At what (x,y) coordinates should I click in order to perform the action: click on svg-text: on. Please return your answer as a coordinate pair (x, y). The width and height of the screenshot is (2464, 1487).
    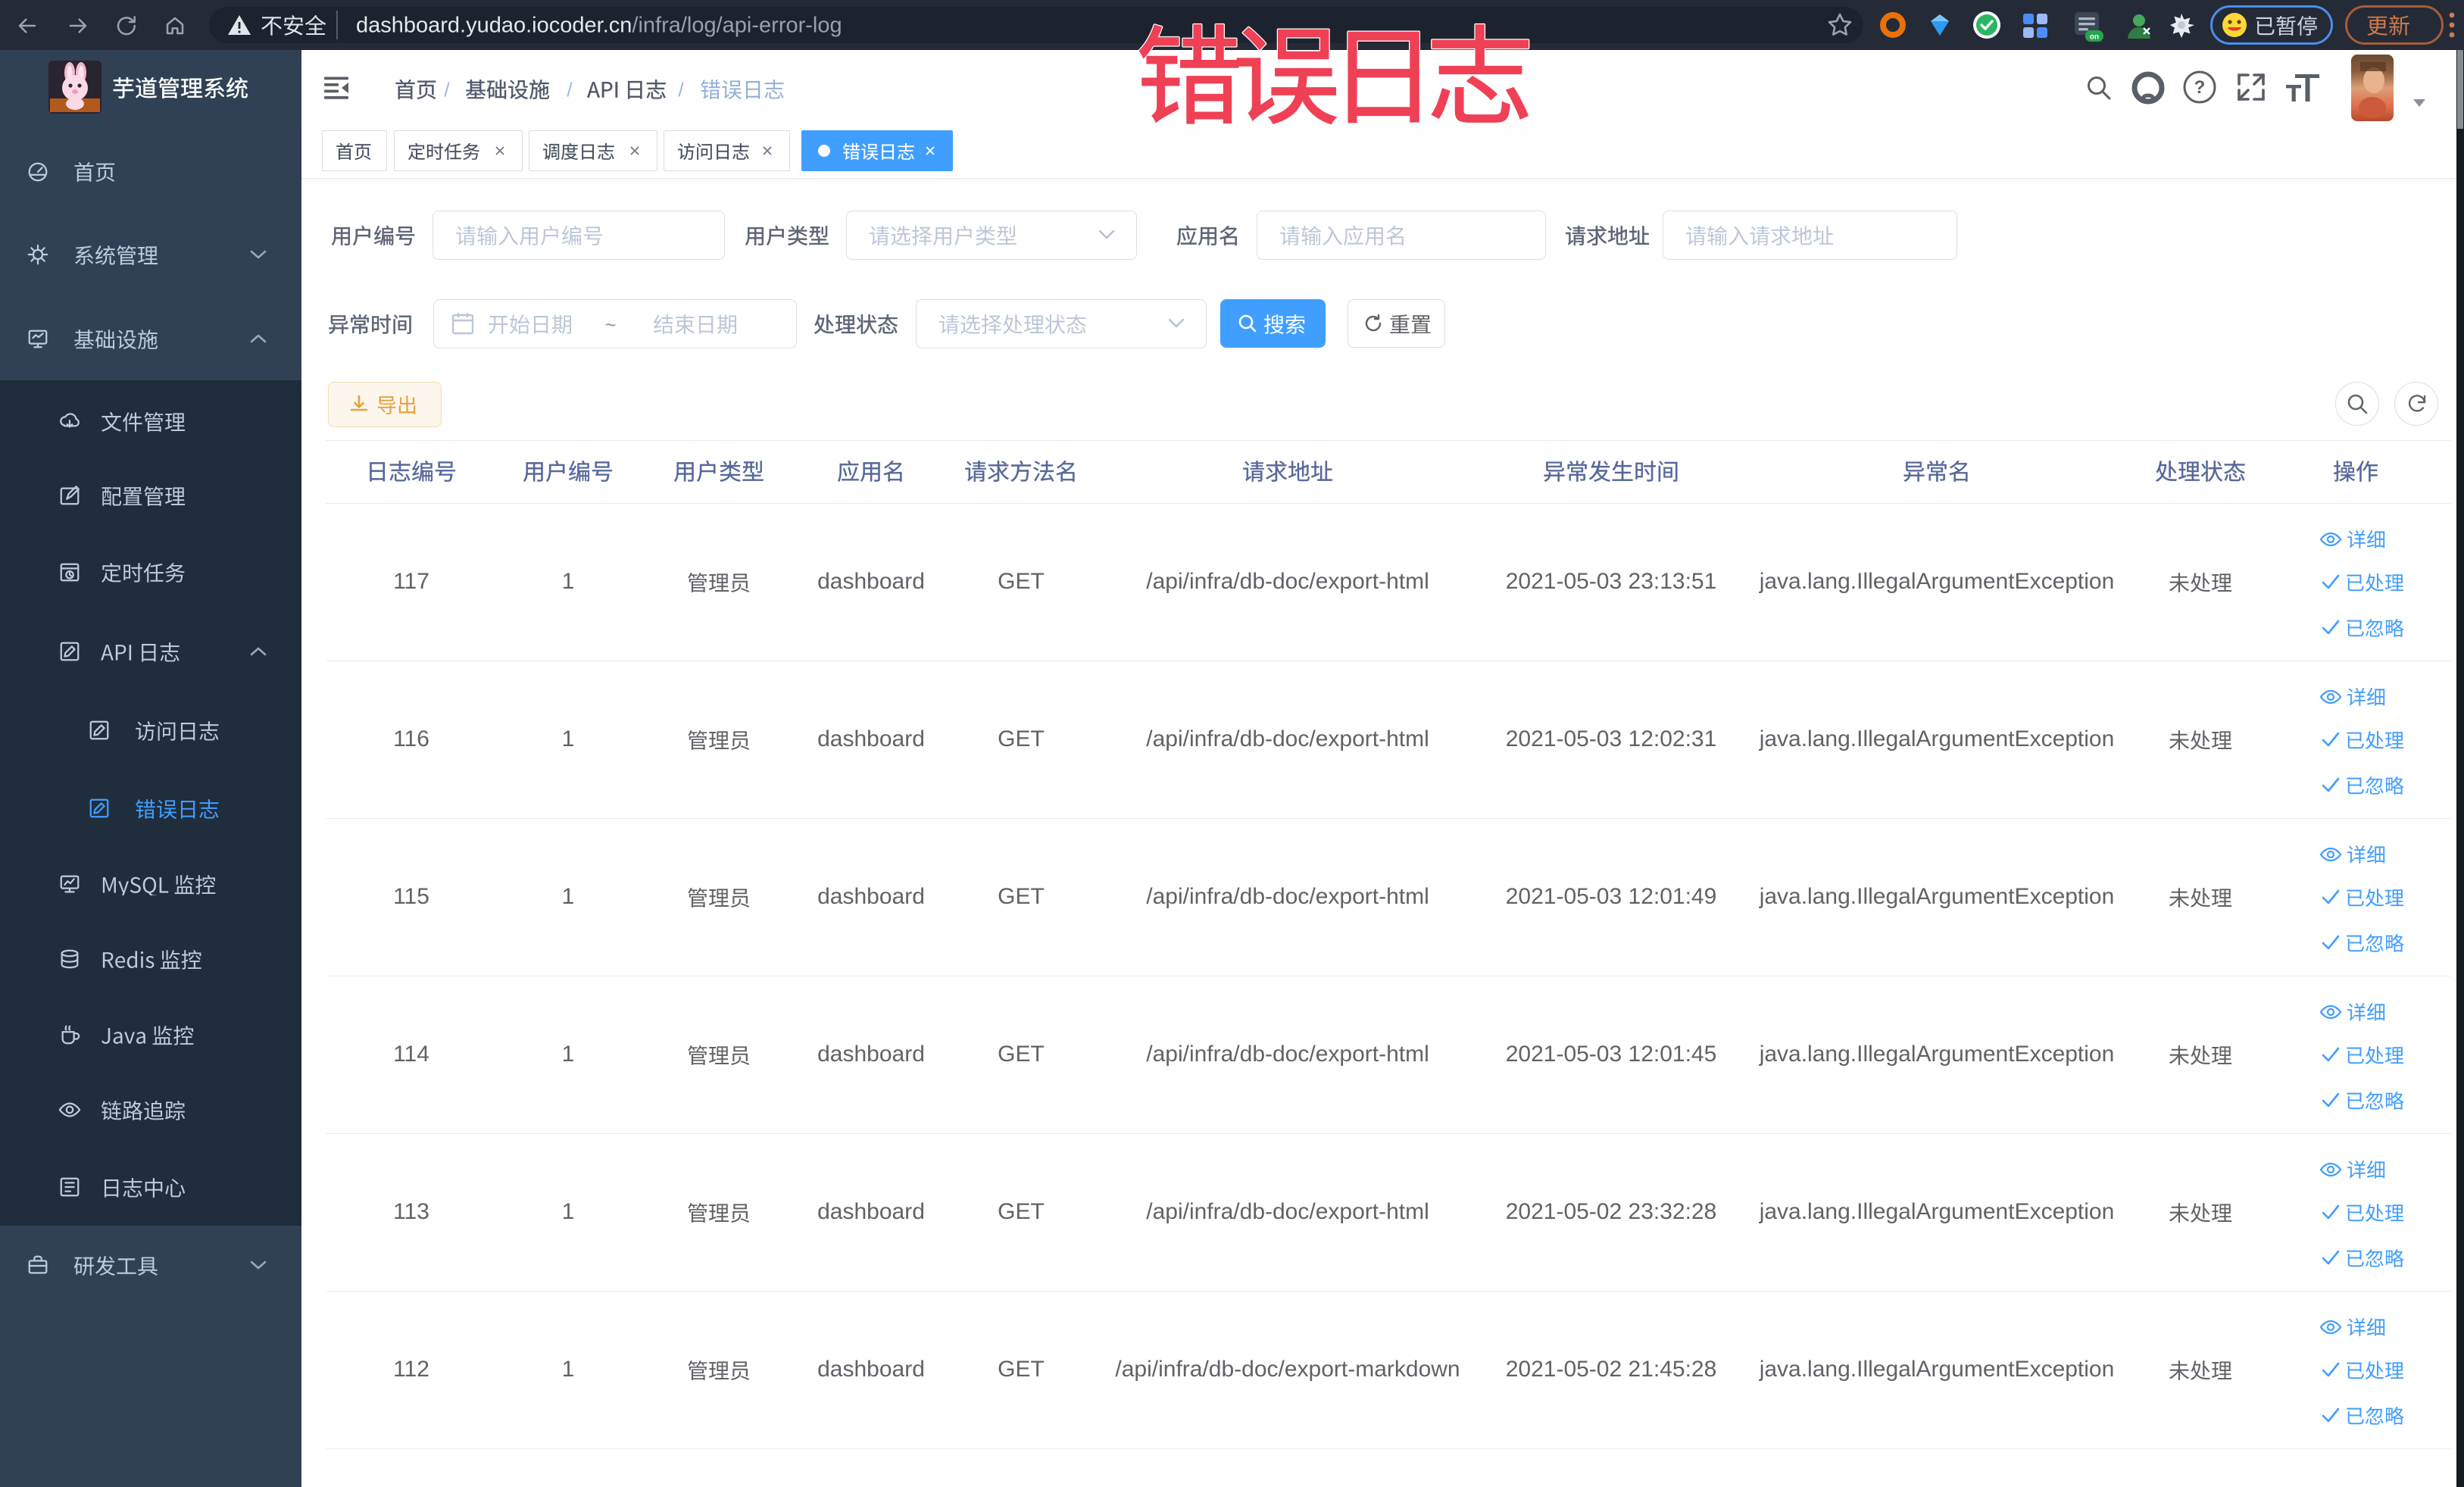
    Looking at the image, I should click on (2094, 37).